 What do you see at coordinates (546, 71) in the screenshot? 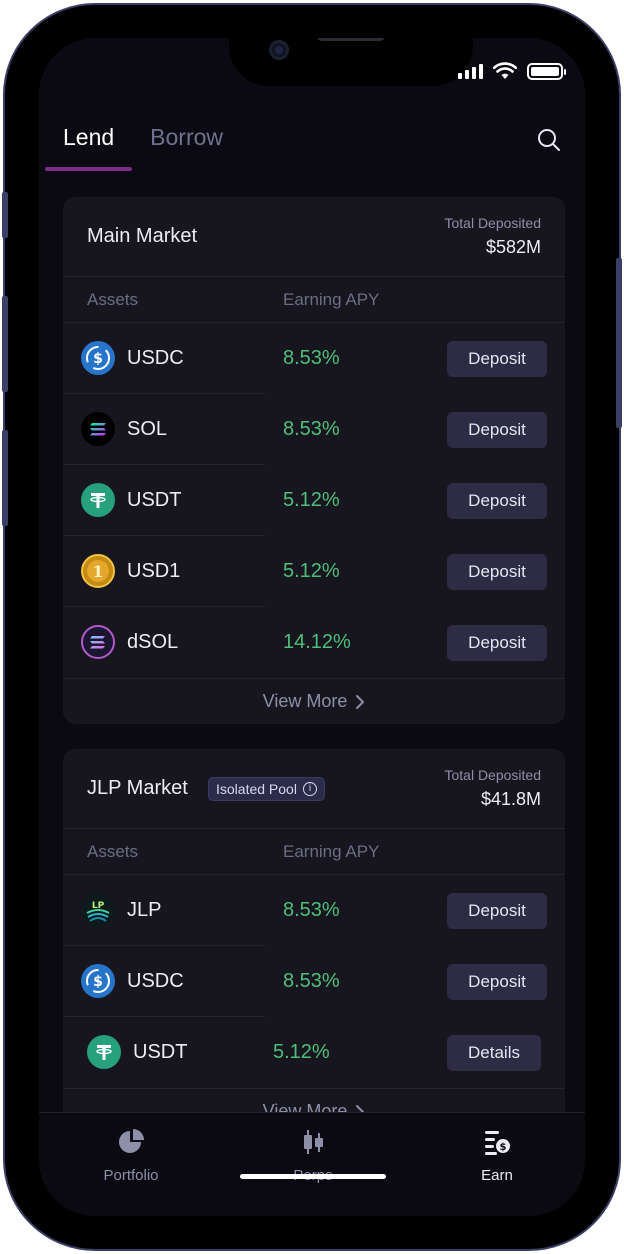
I see `battery-icon` at bounding box center [546, 71].